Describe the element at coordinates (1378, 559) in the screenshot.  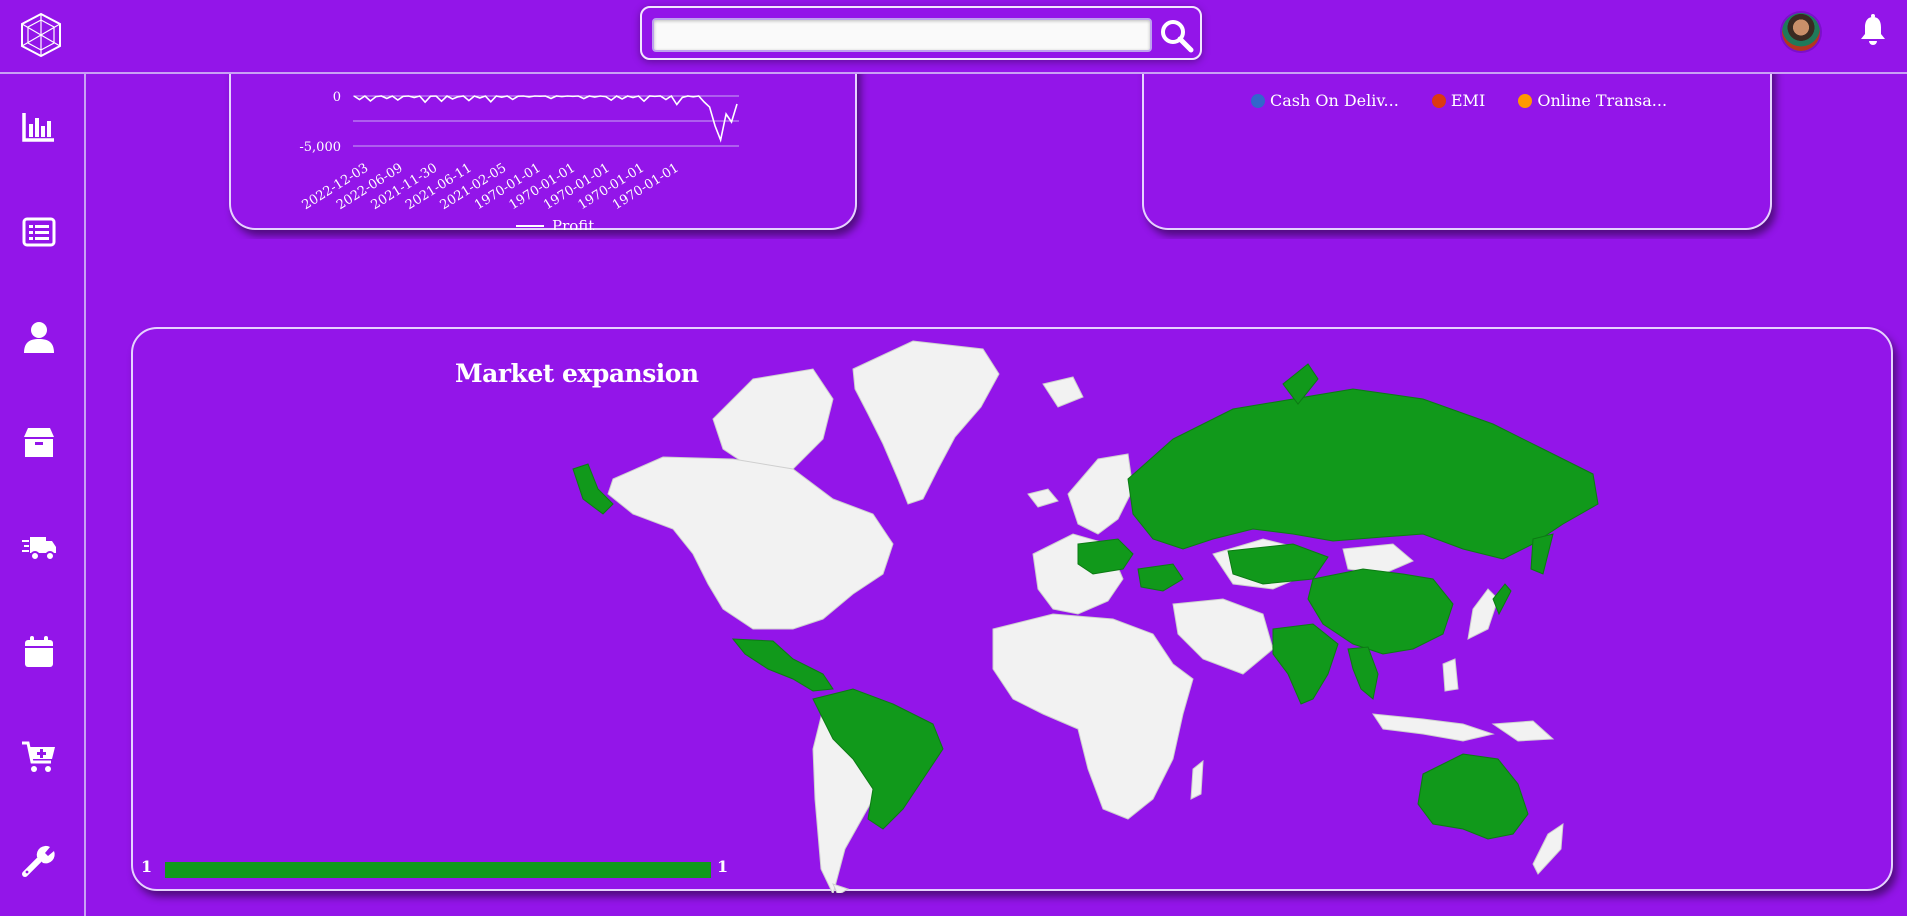
I see `region-mongolia` at that location.